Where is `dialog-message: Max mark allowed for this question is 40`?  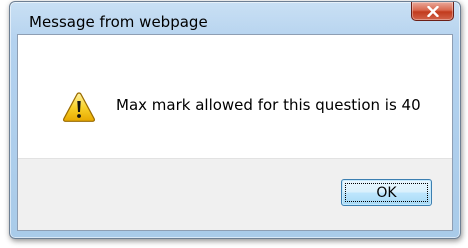 dialog-message: Max mark allowed for this question is 40 is located at coordinates (268, 105).